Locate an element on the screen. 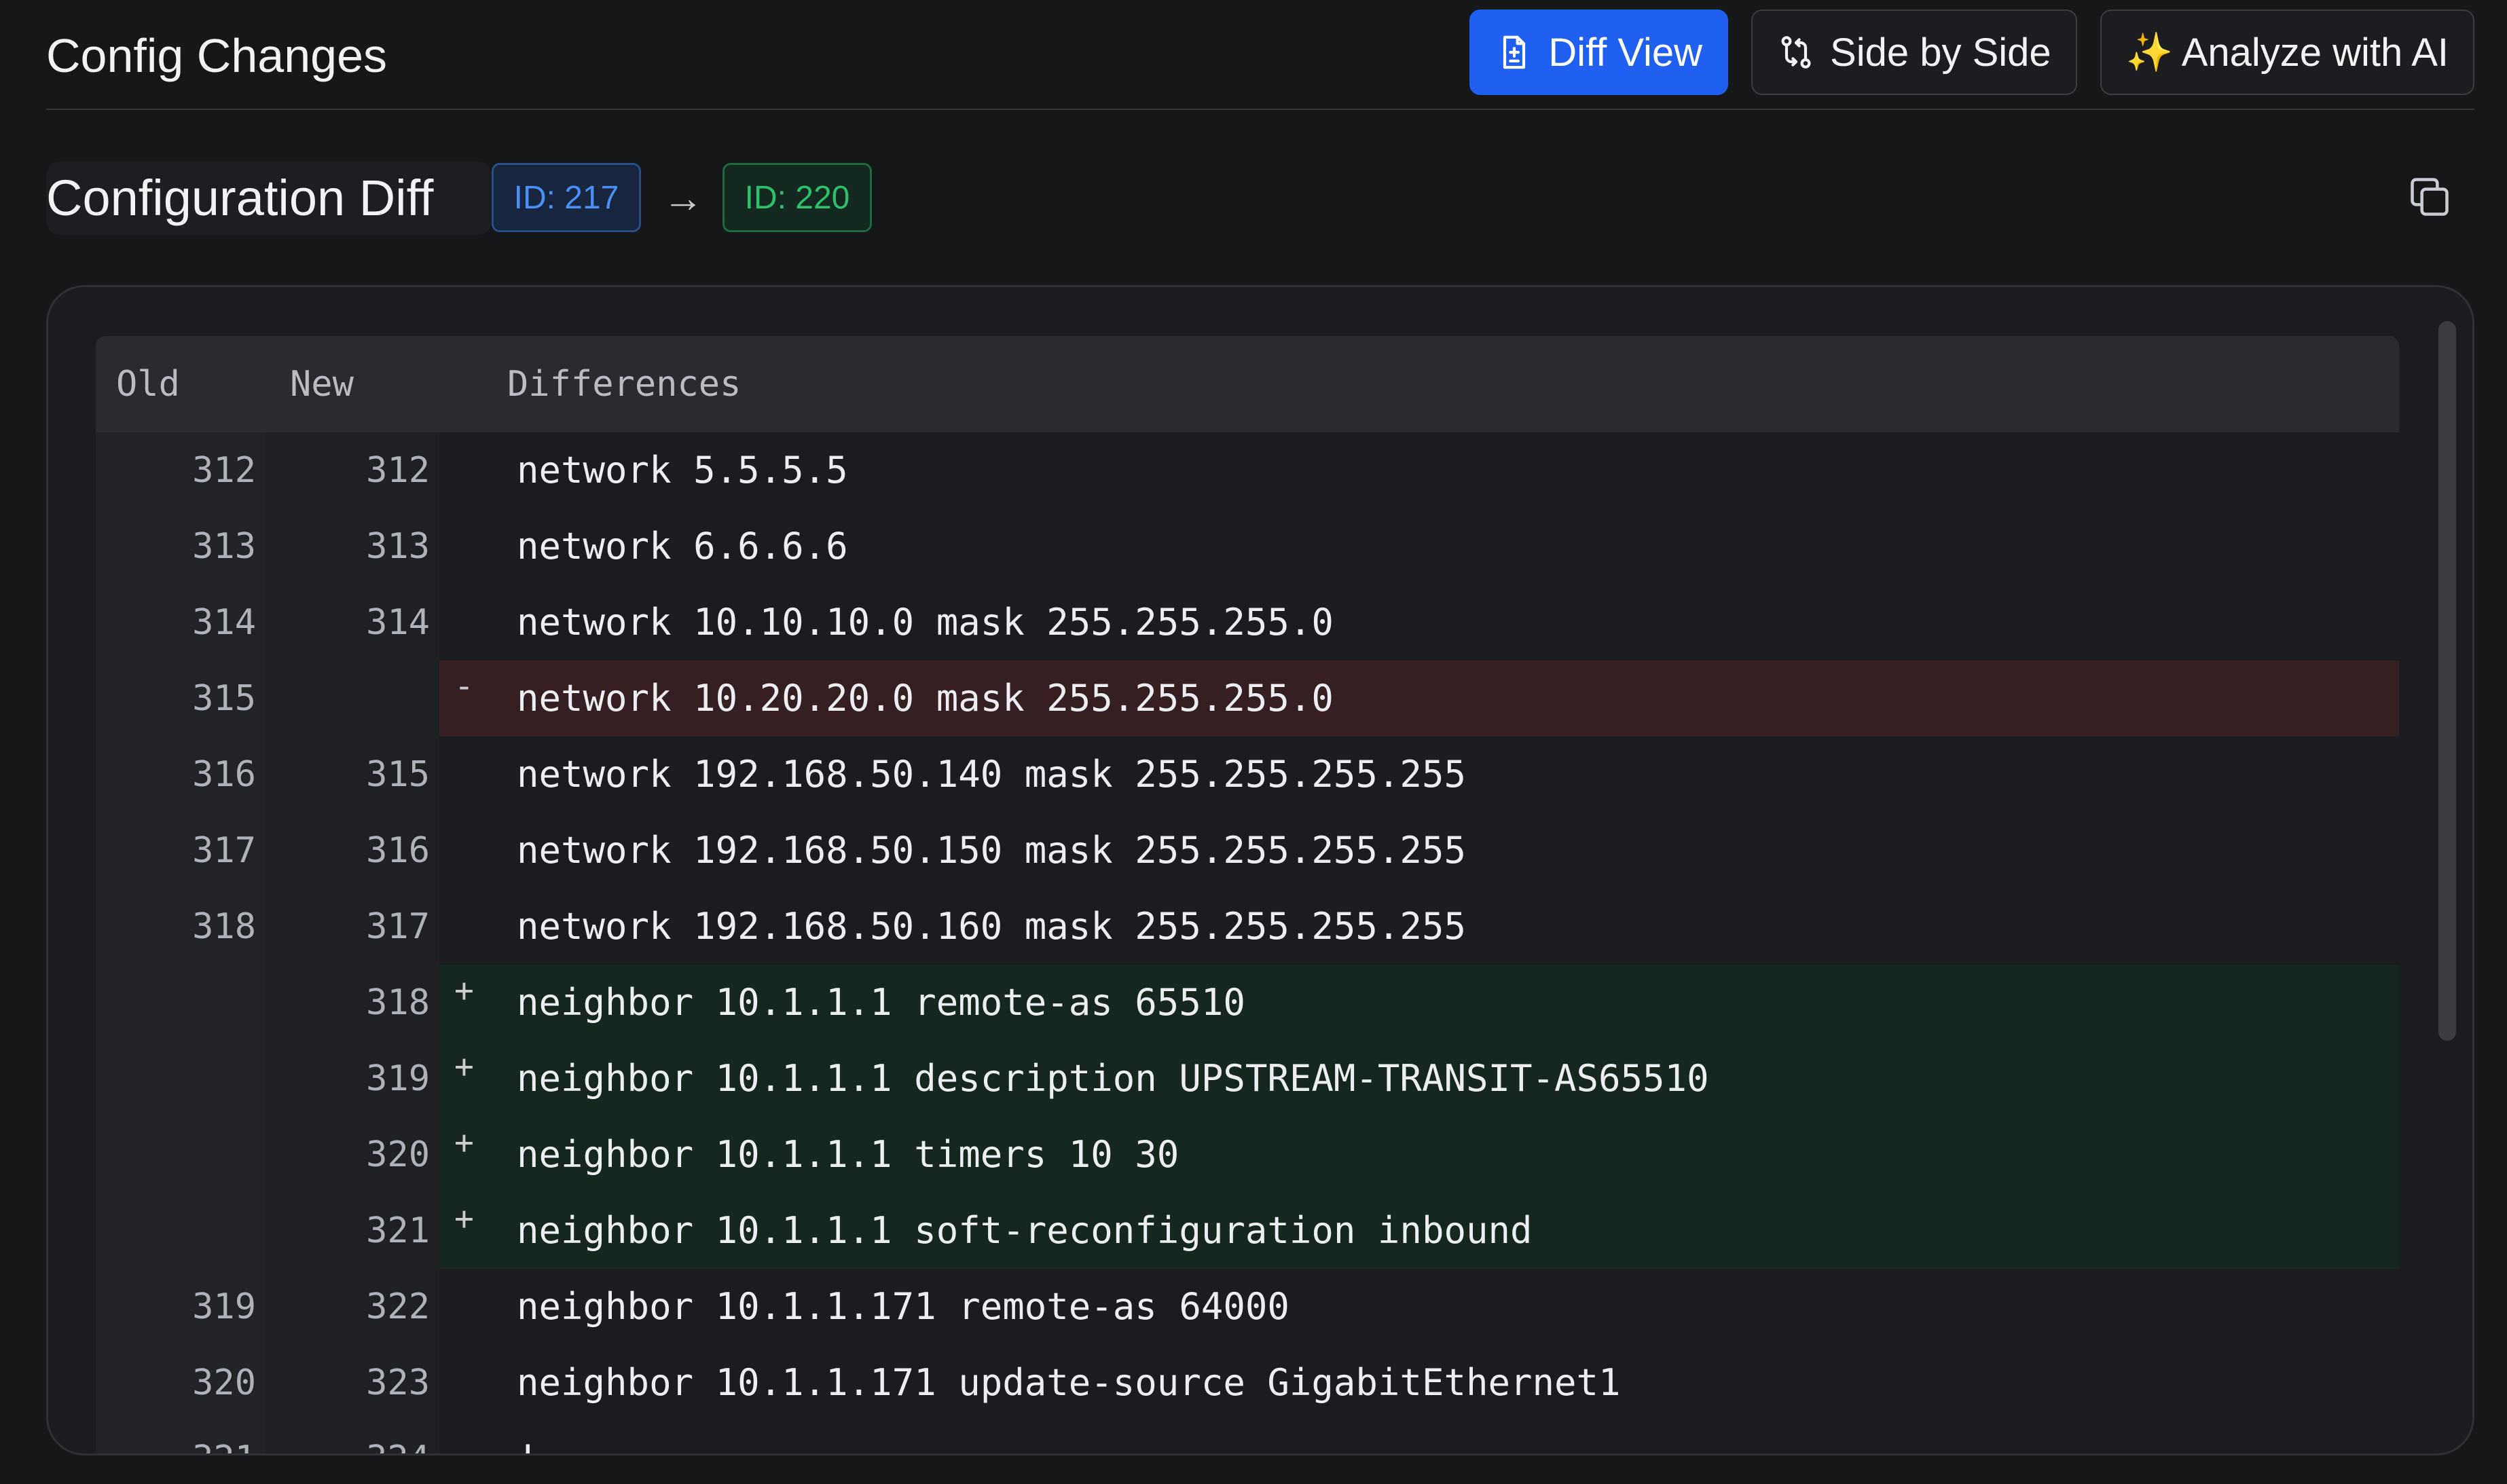  table-header: Old New Differences is located at coordinates (1247, 384).